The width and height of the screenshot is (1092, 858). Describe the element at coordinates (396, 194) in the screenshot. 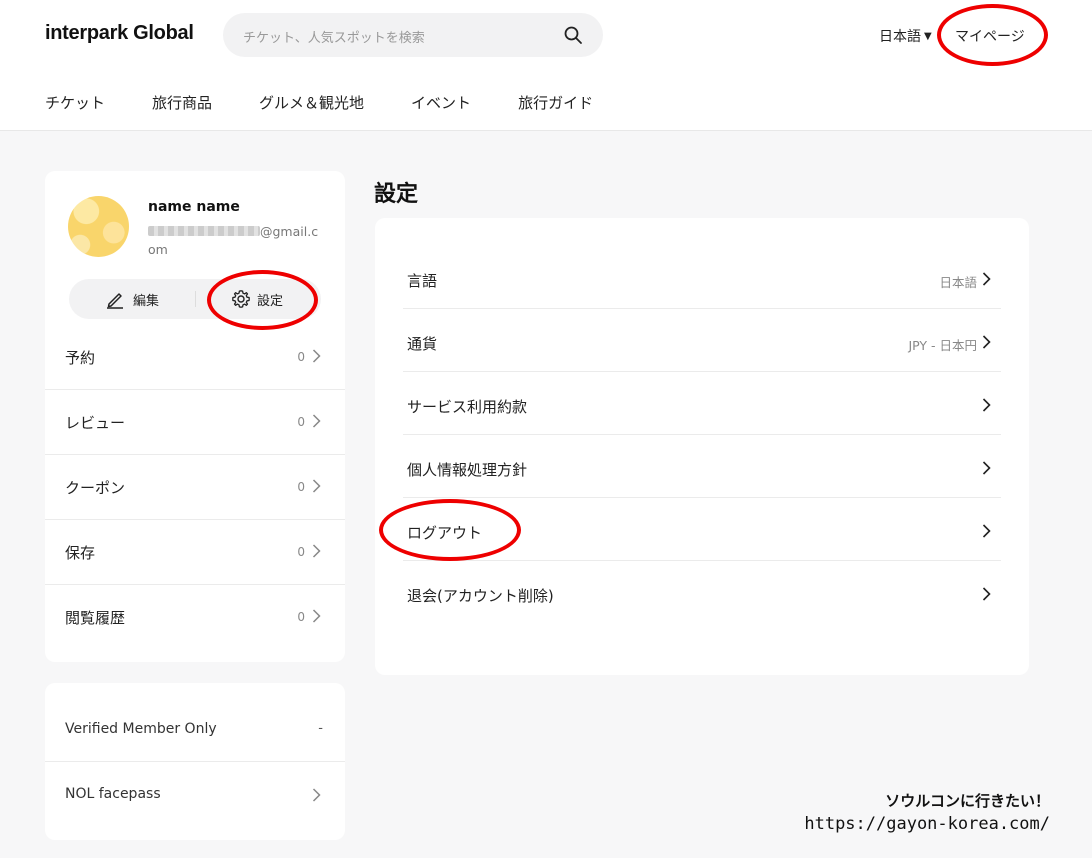

I see `page-title: 設定` at that location.